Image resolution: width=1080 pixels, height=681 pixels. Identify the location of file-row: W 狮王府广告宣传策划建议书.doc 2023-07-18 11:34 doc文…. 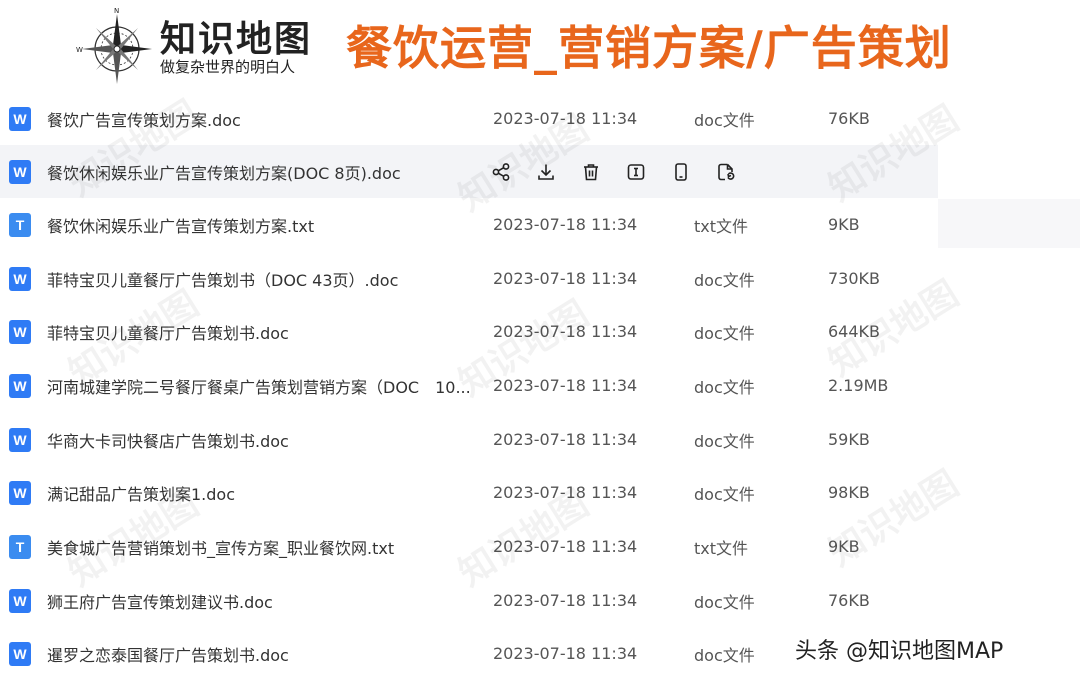
(469, 600).